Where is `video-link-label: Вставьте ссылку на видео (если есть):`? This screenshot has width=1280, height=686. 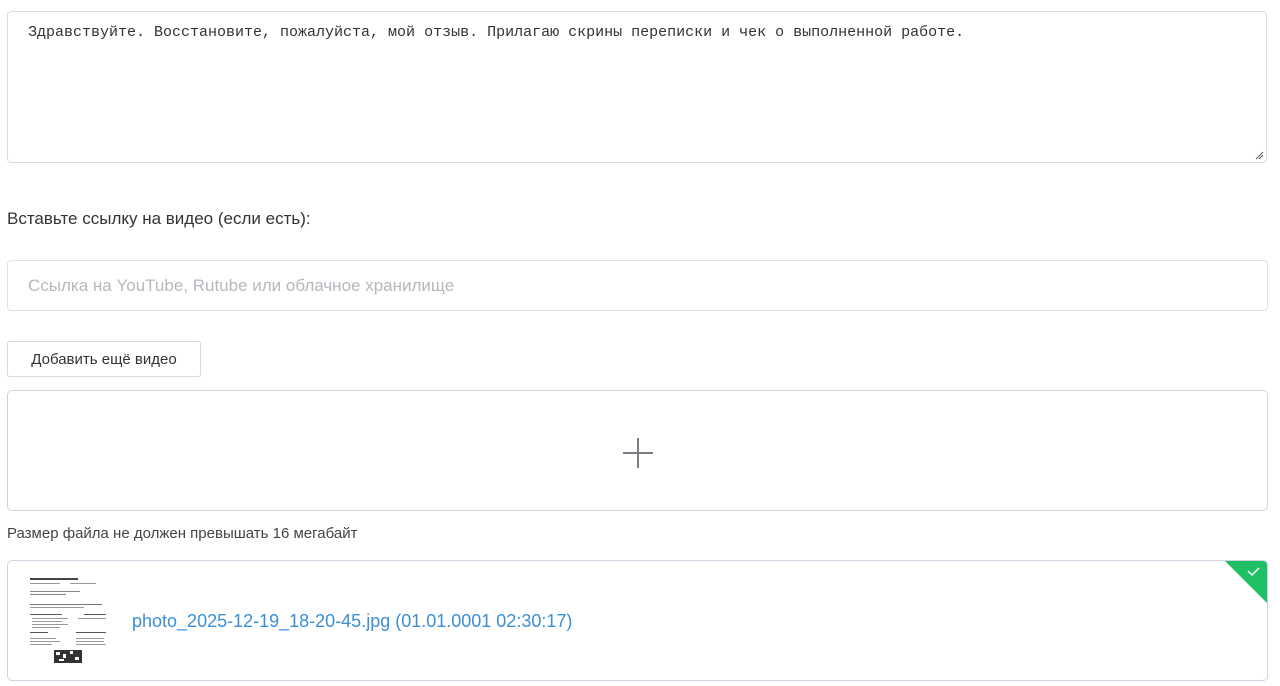 video-link-label: Вставьте ссылку на видео (если есть): is located at coordinates (159, 218).